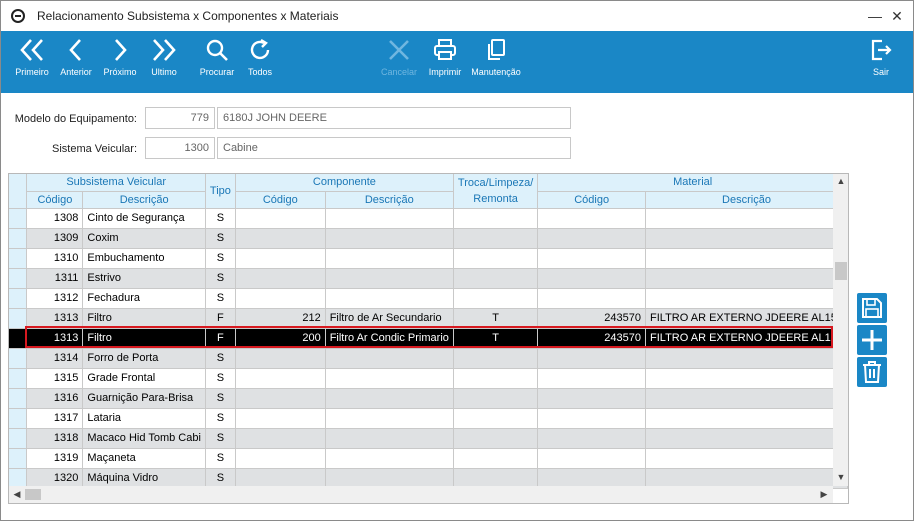 This screenshot has width=914, height=521. Describe the element at coordinates (840, 181) in the screenshot. I see `scroll-up-icon: ▲` at that location.